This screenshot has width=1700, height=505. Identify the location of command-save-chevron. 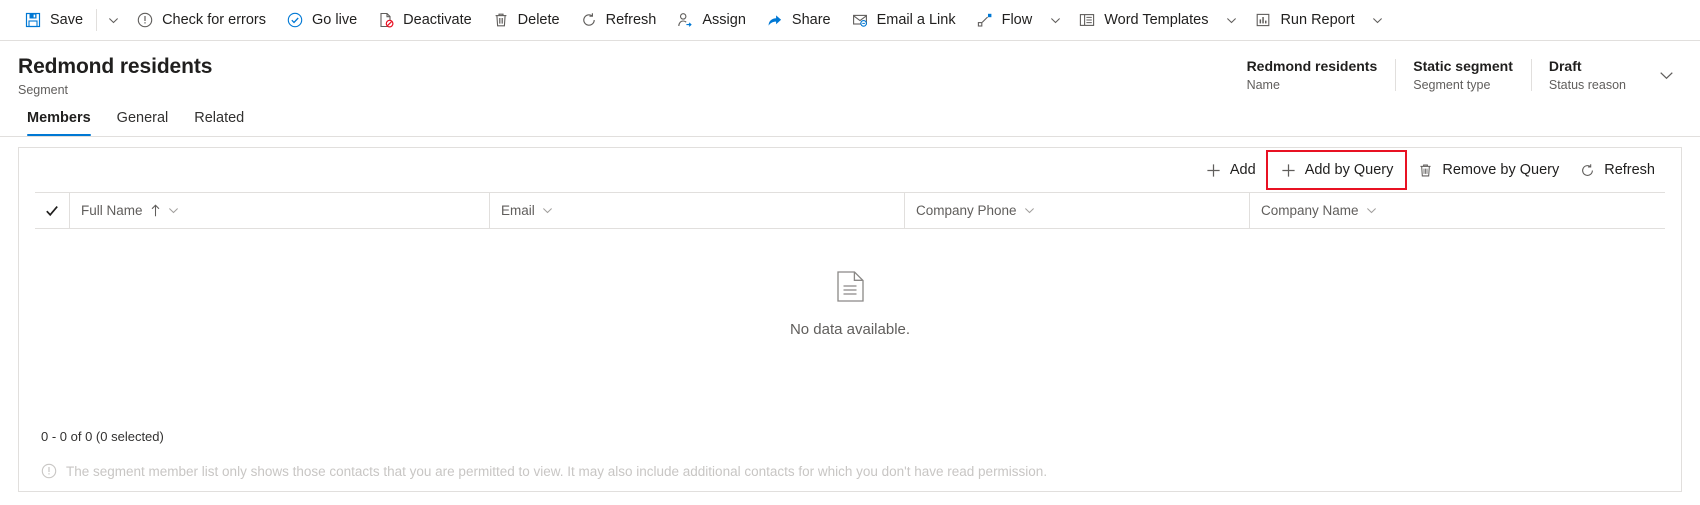
(113, 20).